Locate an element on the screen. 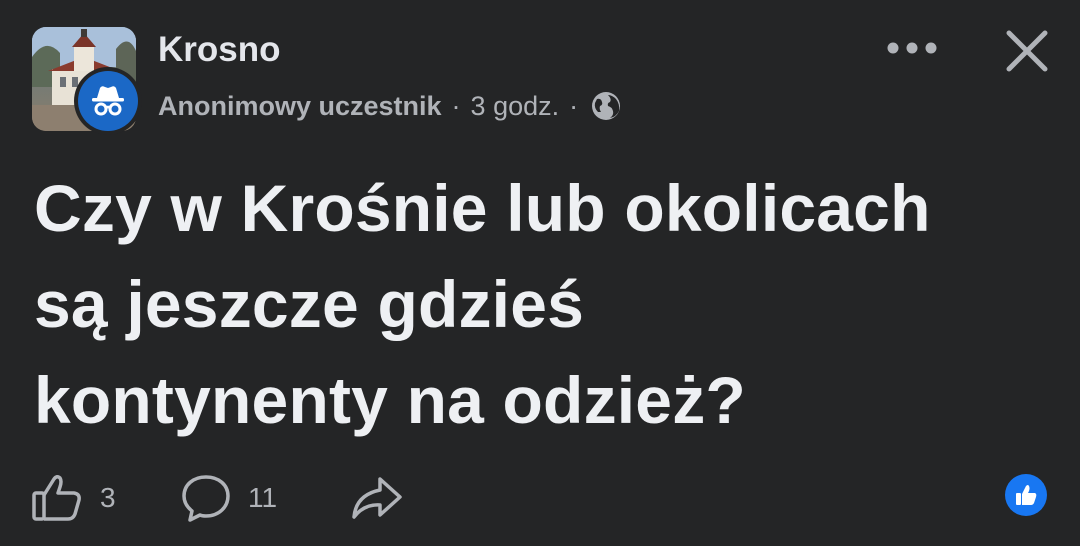 Image resolution: width=1080 pixels, height=546 pixels. thumbs-up-icon is located at coordinates (56, 497).